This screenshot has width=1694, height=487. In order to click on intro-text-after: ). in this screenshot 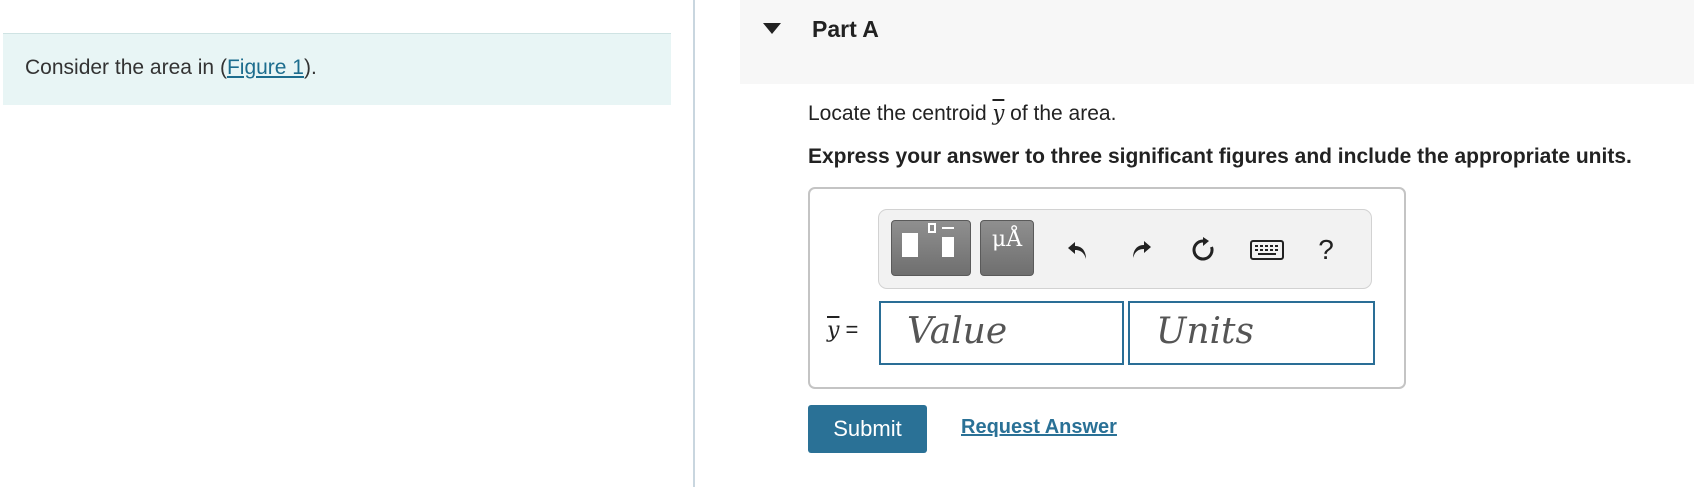, I will do `click(310, 67)`.